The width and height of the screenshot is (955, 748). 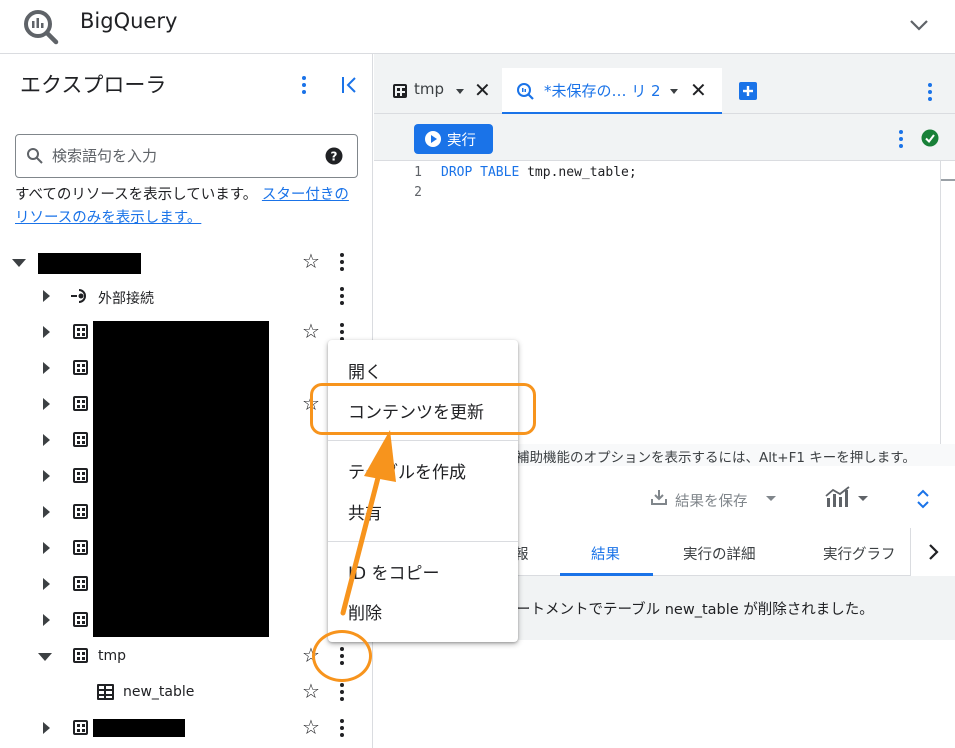 What do you see at coordinates (35, 156) in the screenshot?
I see `search-icon` at bounding box center [35, 156].